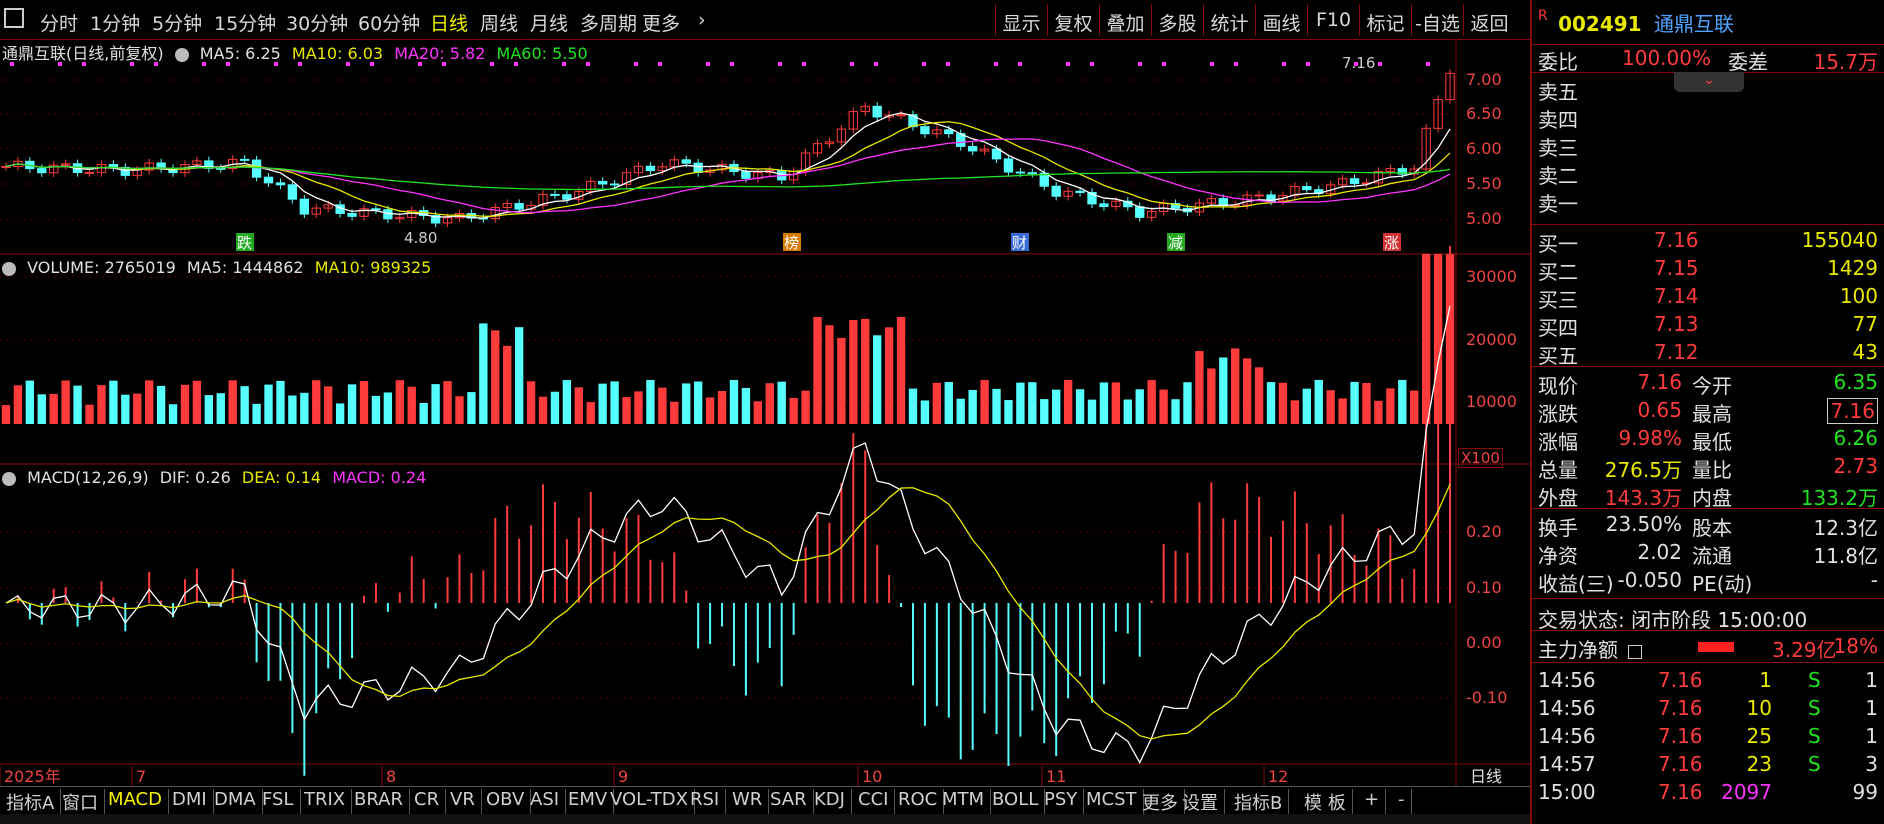  What do you see at coordinates (1600, 24) in the screenshot?
I see `stock-code: 002491` at bounding box center [1600, 24].